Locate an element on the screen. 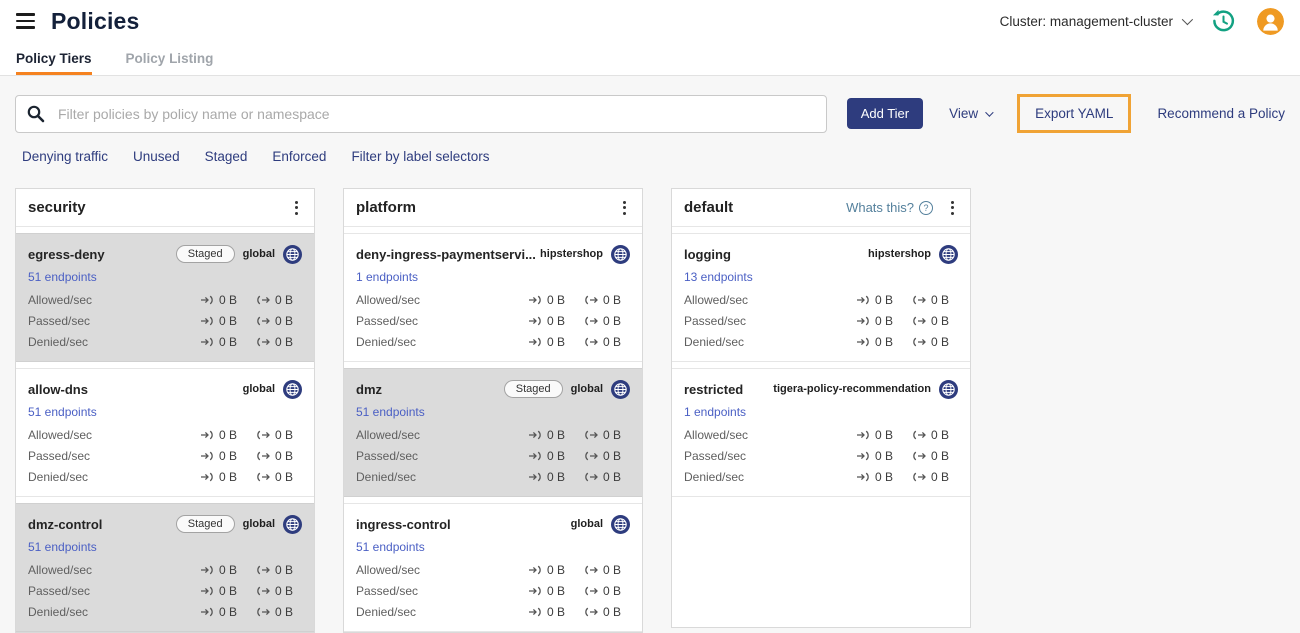 The height and width of the screenshot is (633, 1300). policy-scope-label: hipstershop is located at coordinates (571, 254).